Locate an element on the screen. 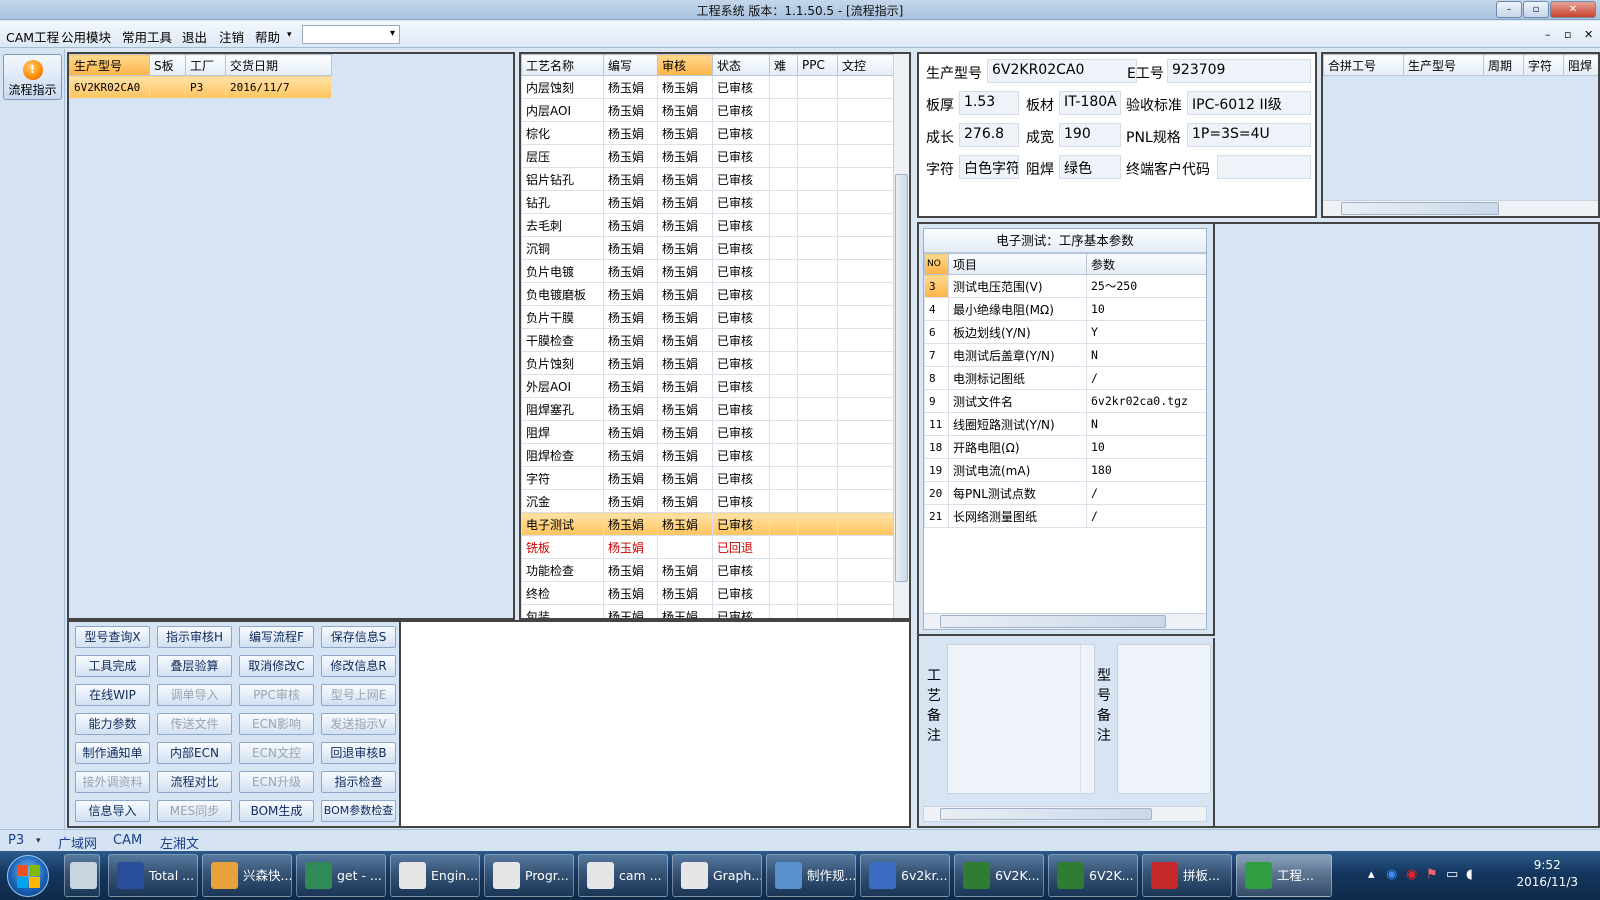 Image resolution: width=1600 pixels, height=900 pixels. tab-wan: 广域网 is located at coordinates (77, 842).